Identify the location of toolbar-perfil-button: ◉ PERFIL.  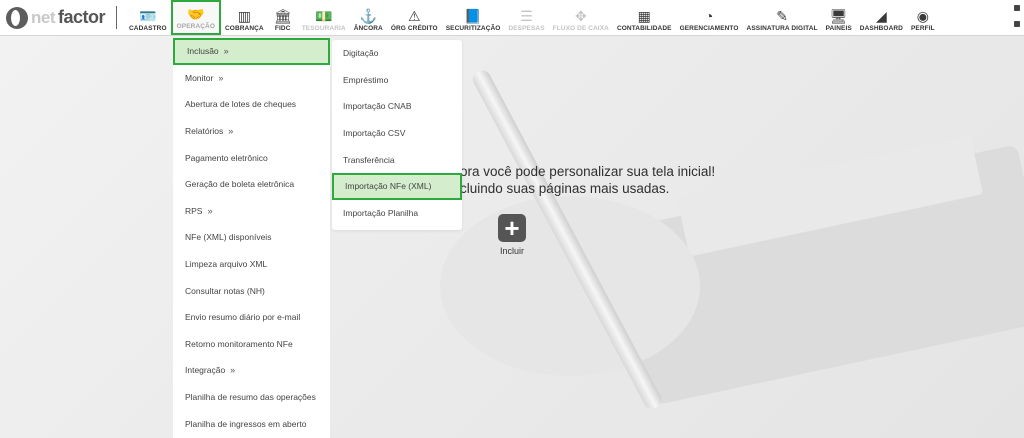
(923, 17).